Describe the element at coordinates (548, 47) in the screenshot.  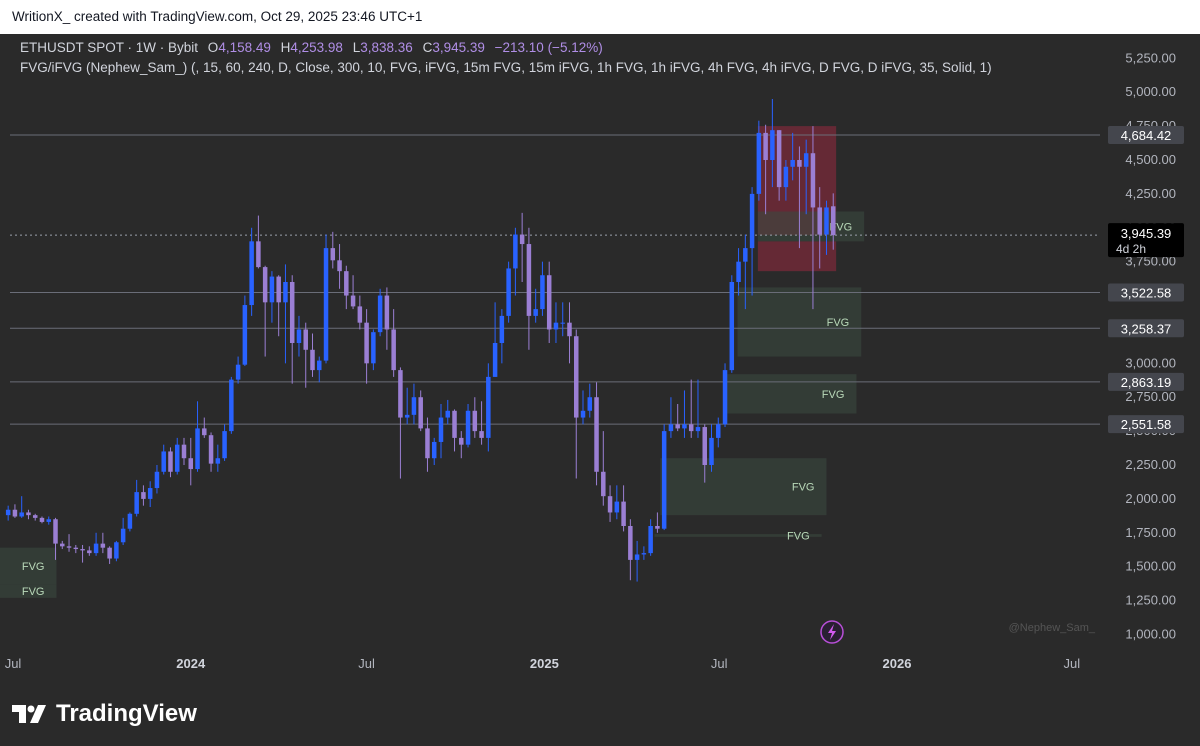
I see `change-value: −213.10 (−5.12%)` at that location.